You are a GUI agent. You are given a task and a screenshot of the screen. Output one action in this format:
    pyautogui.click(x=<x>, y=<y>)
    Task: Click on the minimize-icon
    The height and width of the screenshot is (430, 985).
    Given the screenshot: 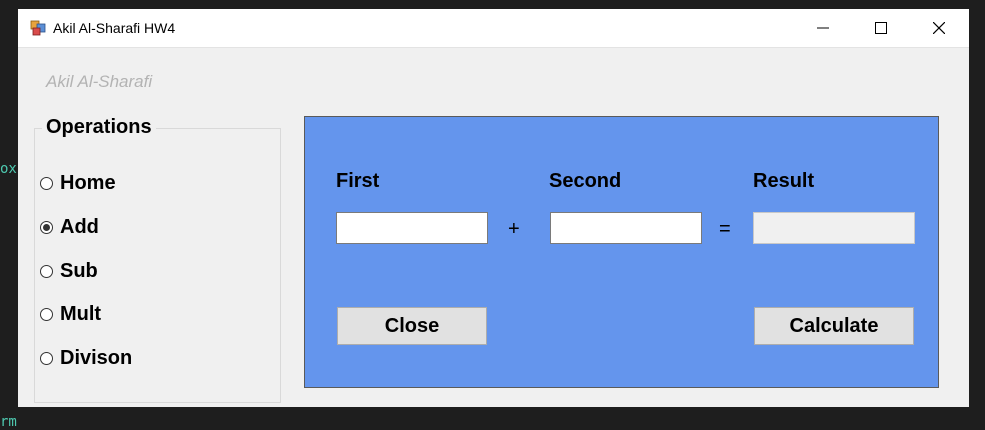 What is the action you would take?
    pyautogui.click(x=823, y=28)
    